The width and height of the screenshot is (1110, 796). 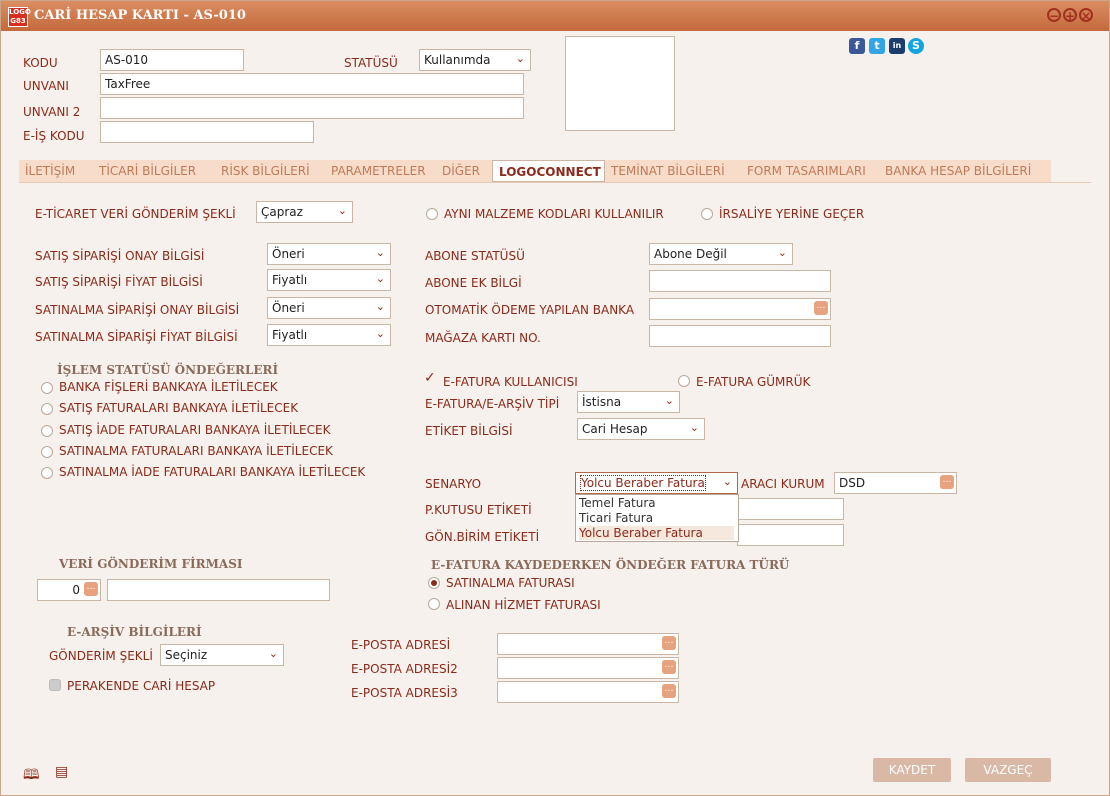 What do you see at coordinates (1008, 770) in the screenshot?
I see `vazgec-button: VAZGEÇ` at bounding box center [1008, 770].